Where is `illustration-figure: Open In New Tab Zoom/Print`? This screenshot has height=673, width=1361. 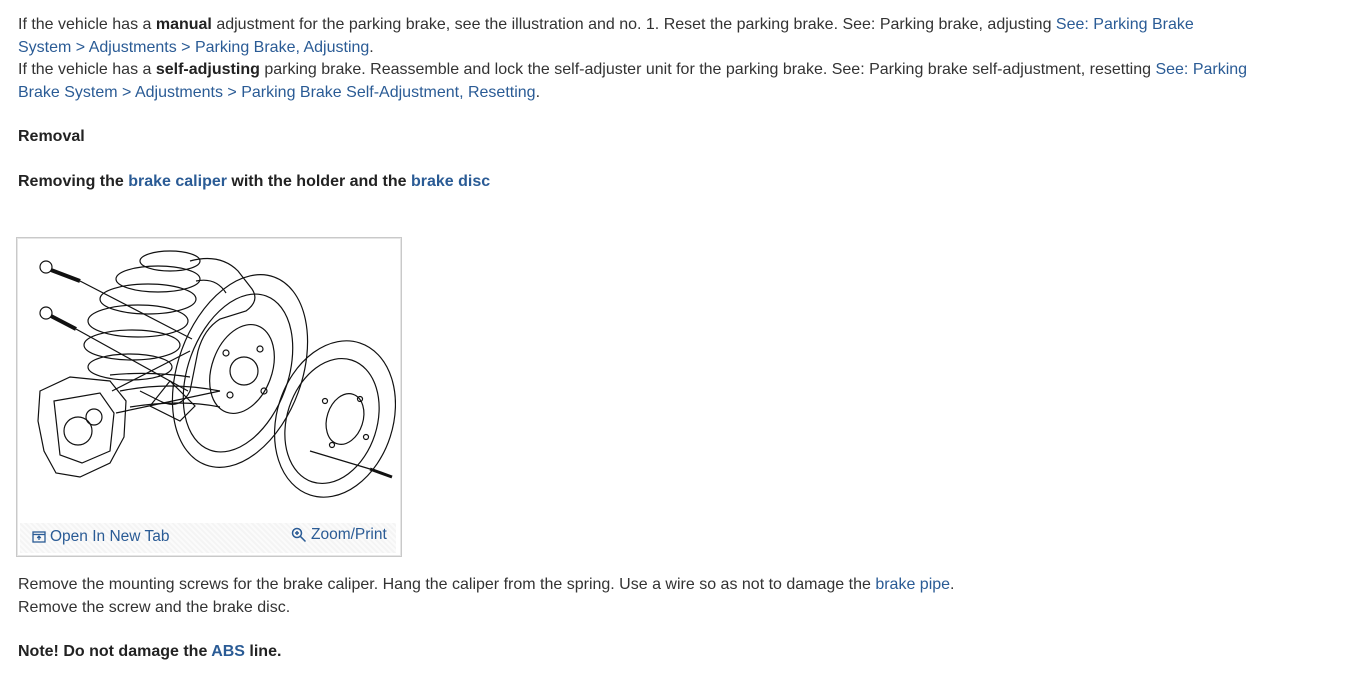
illustration-figure: Open In New Tab Zoom/Print is located at coordinates (209, 397).